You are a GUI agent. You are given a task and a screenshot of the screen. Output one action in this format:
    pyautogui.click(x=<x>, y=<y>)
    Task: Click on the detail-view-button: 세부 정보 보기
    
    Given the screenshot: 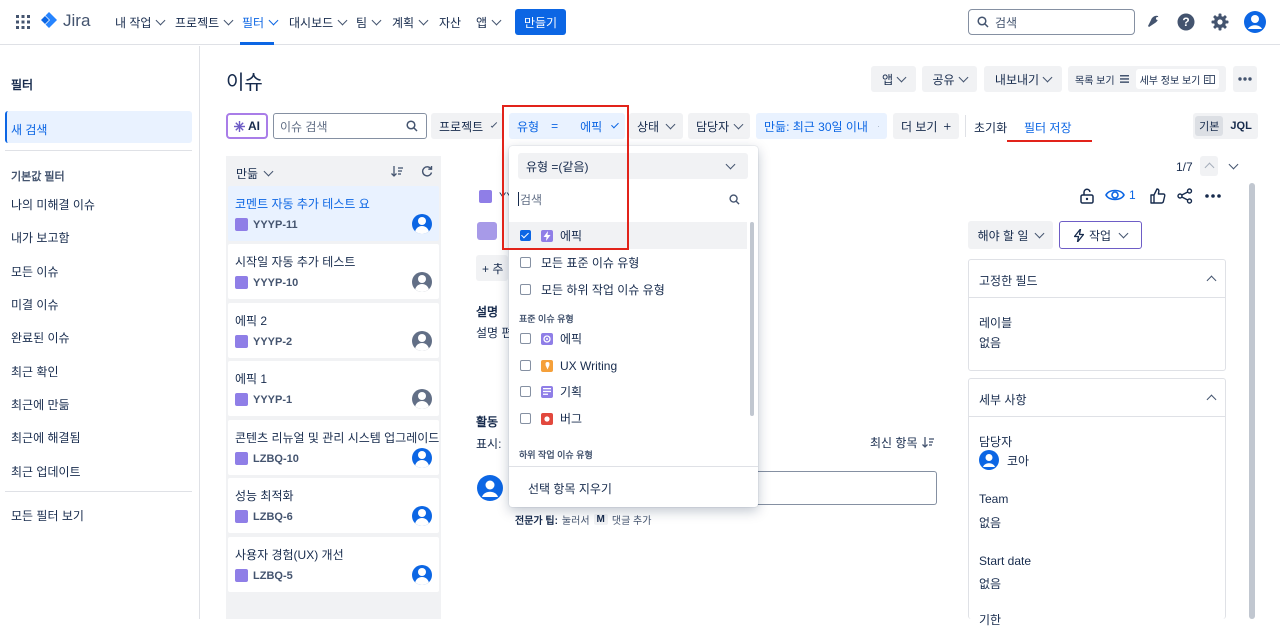 What is the action you would take?
    pyautogui.click(x=1178, y=79)
    